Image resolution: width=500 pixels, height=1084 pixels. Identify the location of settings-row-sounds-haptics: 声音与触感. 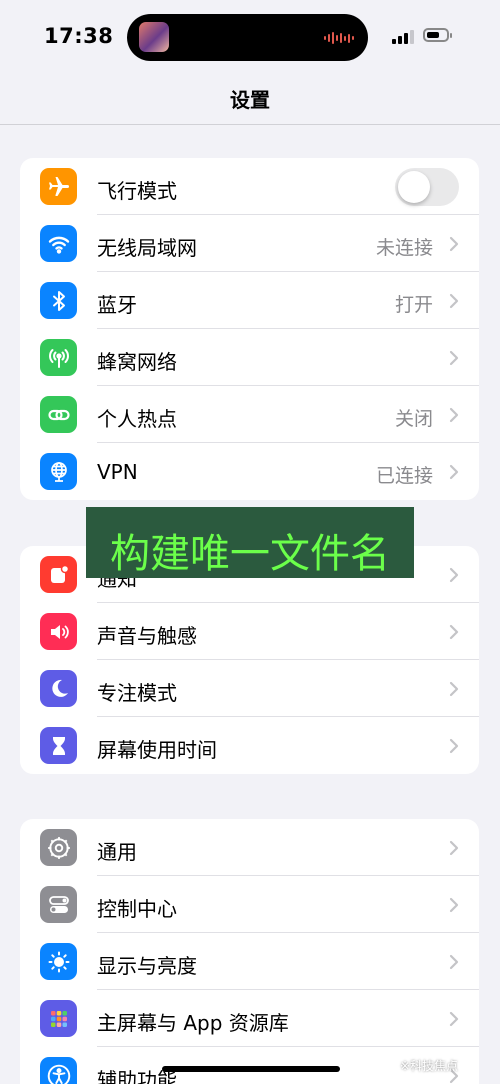
(249, 631).